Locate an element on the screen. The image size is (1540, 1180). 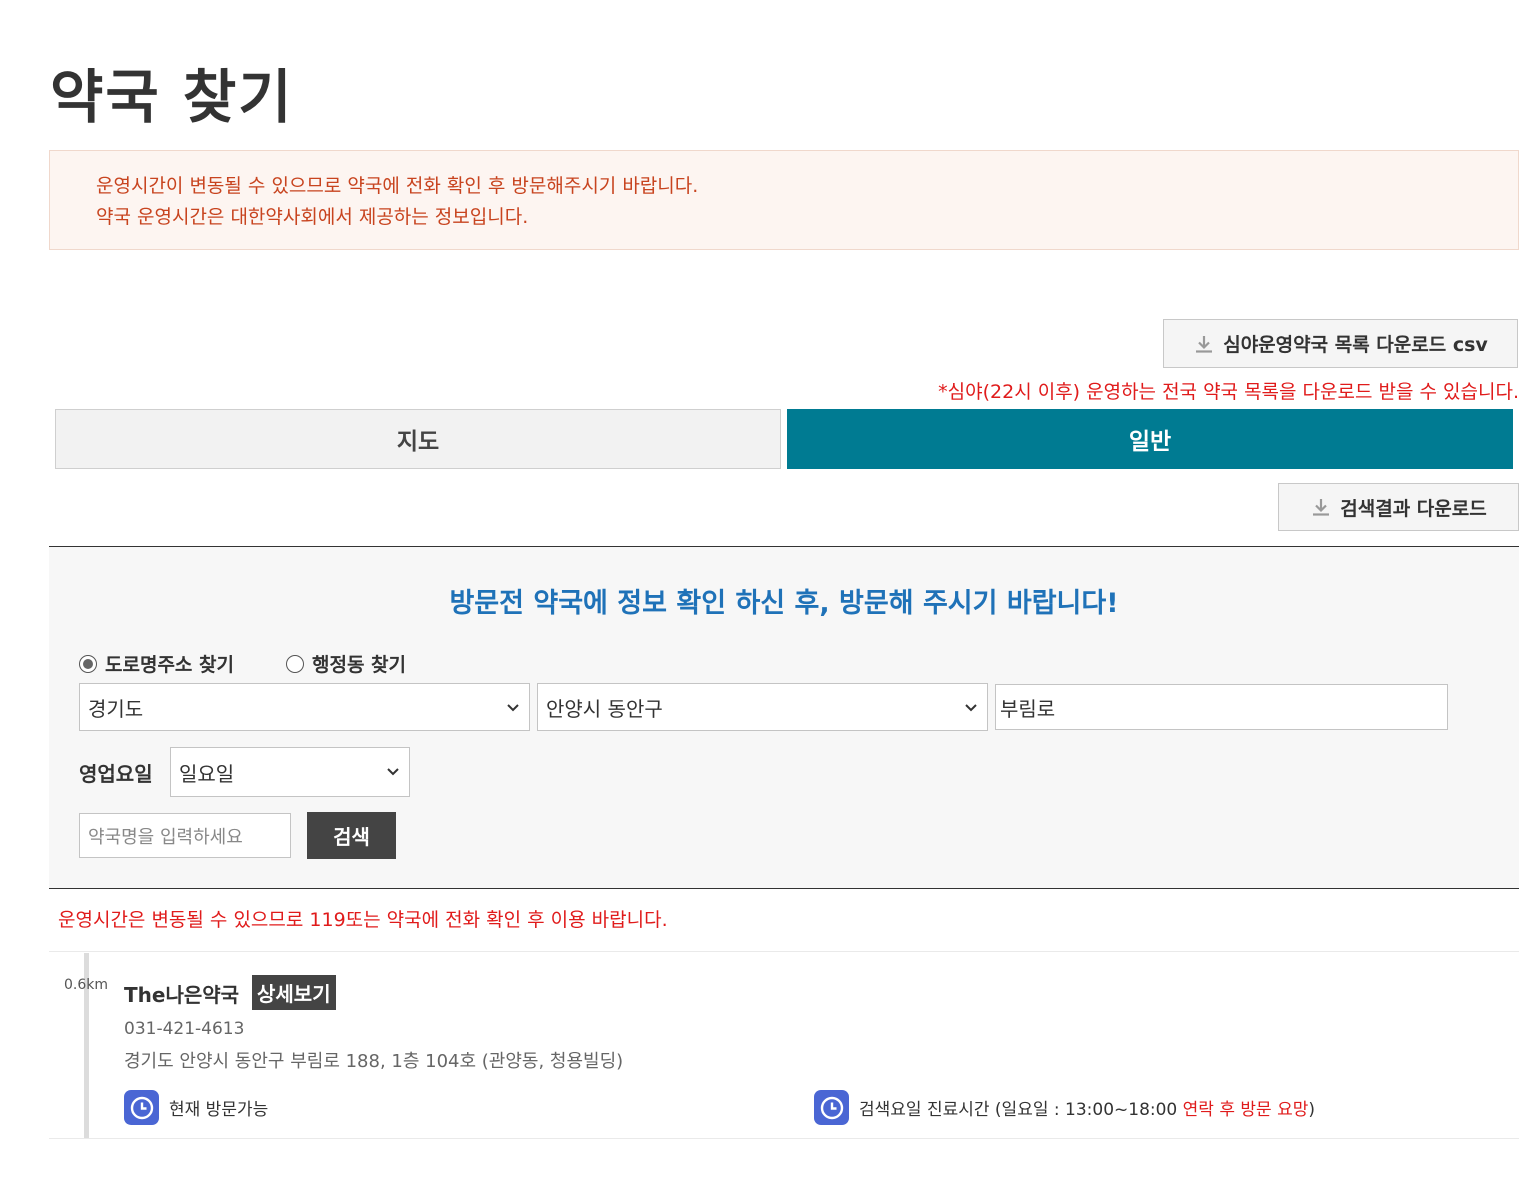
province-value: 경기도 is located at coordinates (116, 708).